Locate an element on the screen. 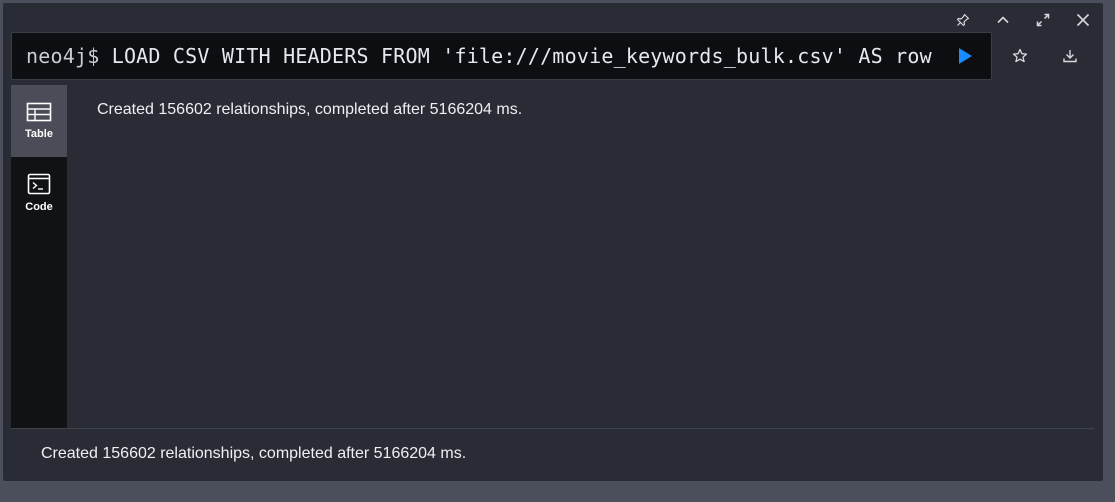 This screenshot has width=1115, height=502. sidebar-item-table: Table is located at coordinates (39, 121).